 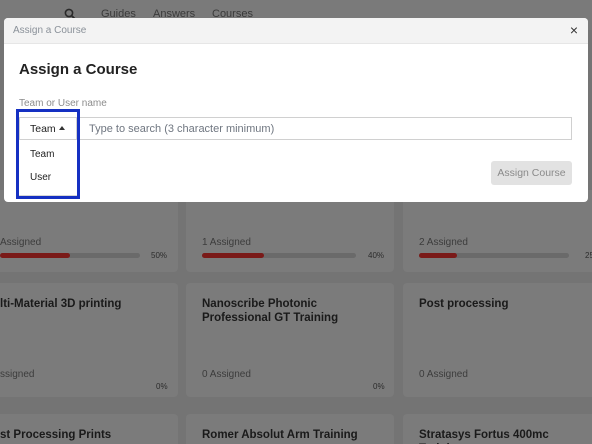 I want to click on course-card: st Processing Prints, so click(x=89, y=429).